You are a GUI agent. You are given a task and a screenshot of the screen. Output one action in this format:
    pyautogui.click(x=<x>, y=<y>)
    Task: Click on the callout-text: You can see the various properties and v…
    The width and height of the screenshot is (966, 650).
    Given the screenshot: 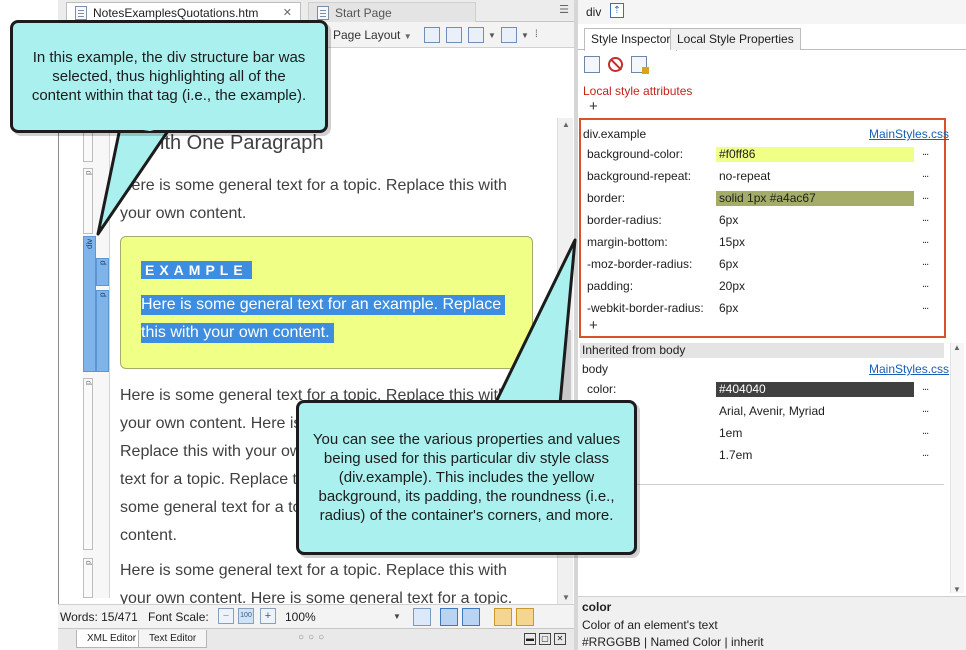 What is the action you would take?
    pyautogui.click(x=466, y=477)
    